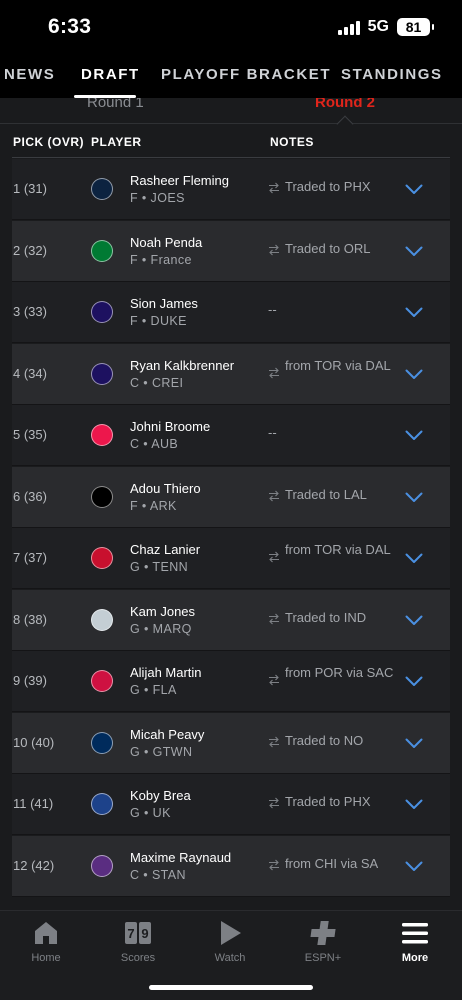 This screenshot has width=462, height=1000. What do you see at coordinates (231, 620) in the screenshot?
I see `table-row: 8 (38) Kam Jones G • MARQ Traded to IND` at bounding box center [231, 620].